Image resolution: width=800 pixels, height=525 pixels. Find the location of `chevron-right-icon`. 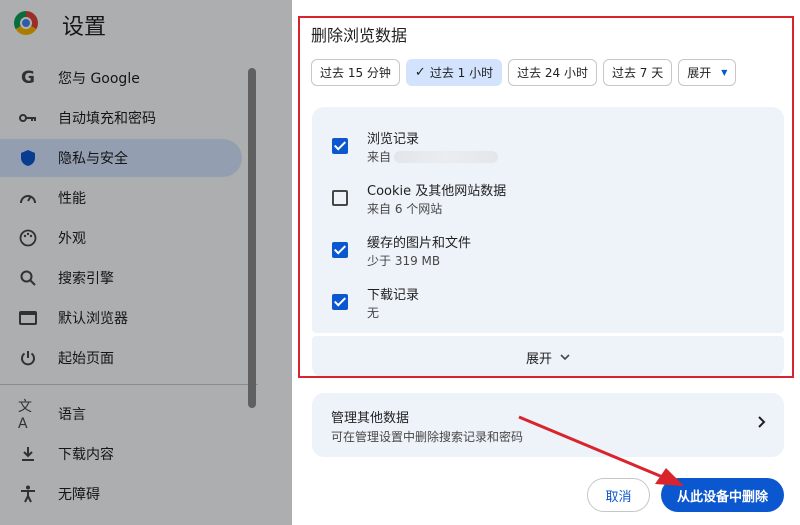

chevron-right-icon is located at coordinates (762, 422).